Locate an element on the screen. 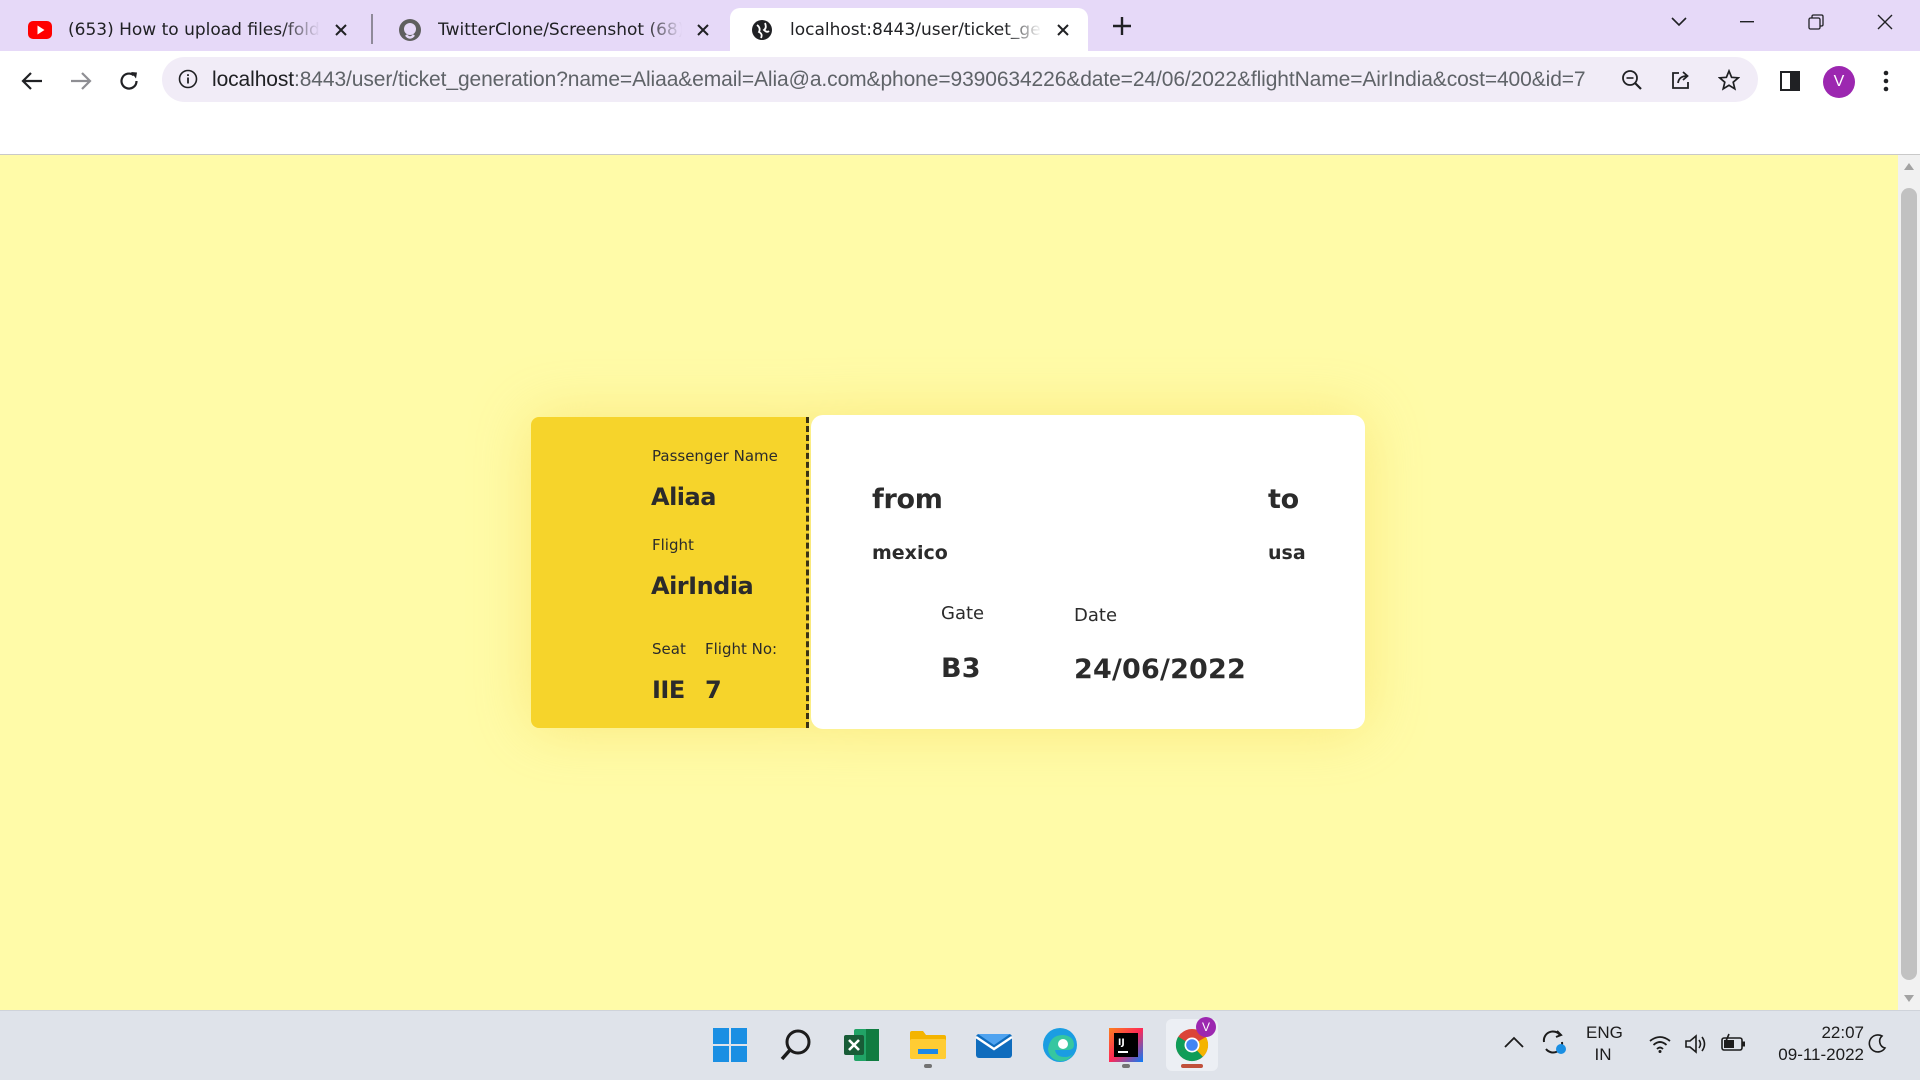 Image resolution: width=1920 pixels, height=1080 pixels. seat-value: IIE is located at coordinates (668, 690).